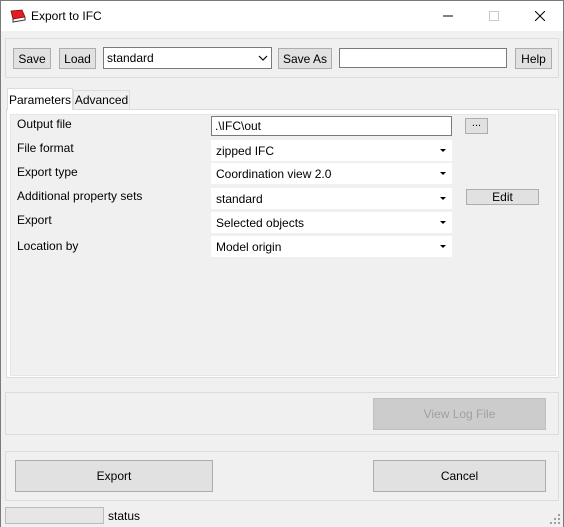 Image resolution: width=564 pixels, height=527 pixels. I want to click on property-sets-value: standard, so click(239, 198).